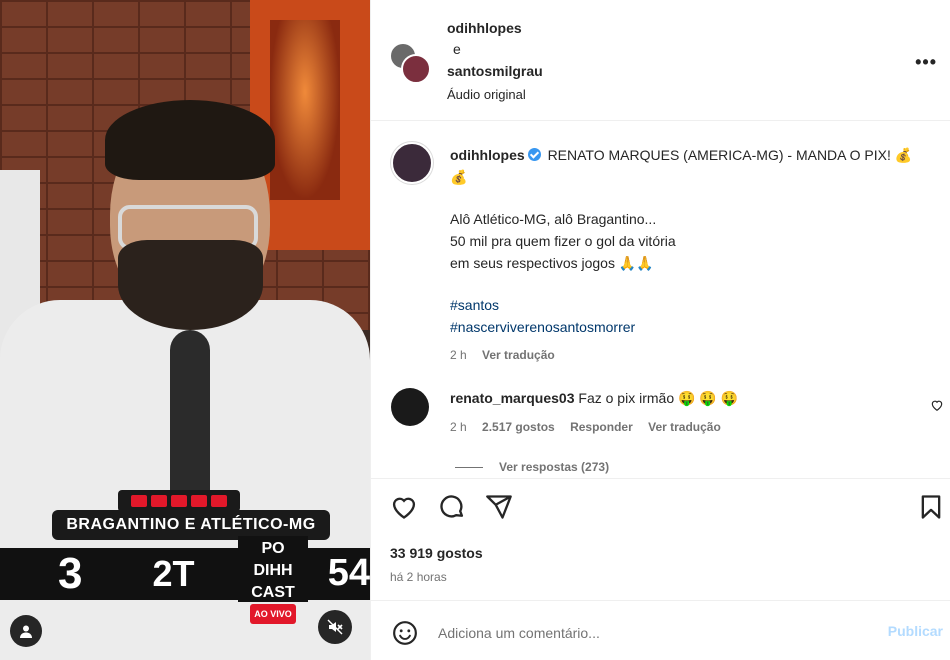  What do you see at coordinates (658, 398) in the screenshot?
I see `comment-text: Faz o pix irmão 🤑 🤑 🤑` at bounding box center [658, 398].